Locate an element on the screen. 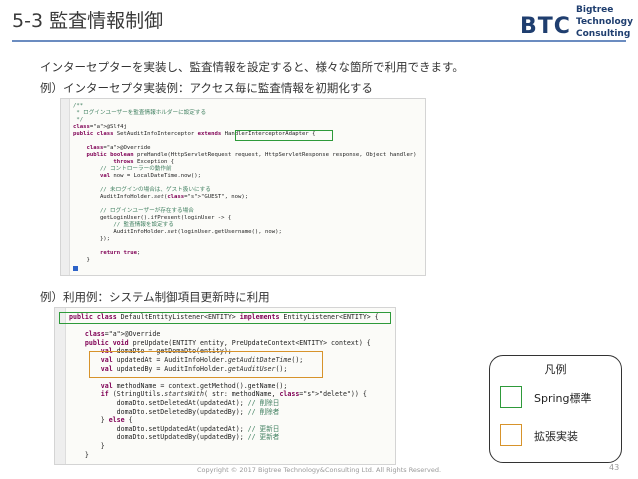 The image size is (638, 479). legend: 凡例 Spring標準 拡張実装 is located at coordinates (555, 409).